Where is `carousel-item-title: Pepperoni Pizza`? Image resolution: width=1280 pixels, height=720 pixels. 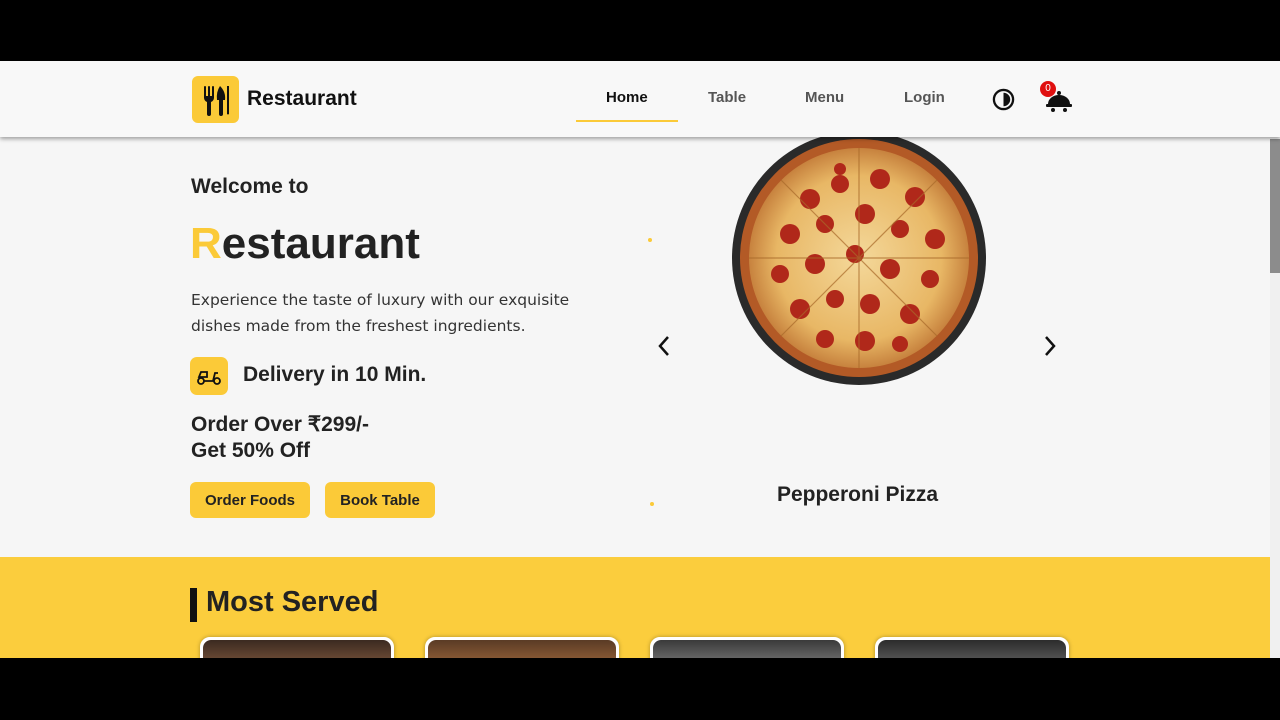
carousel-item-title: Pepperoni Pizza is located at coordinates (857, 494).